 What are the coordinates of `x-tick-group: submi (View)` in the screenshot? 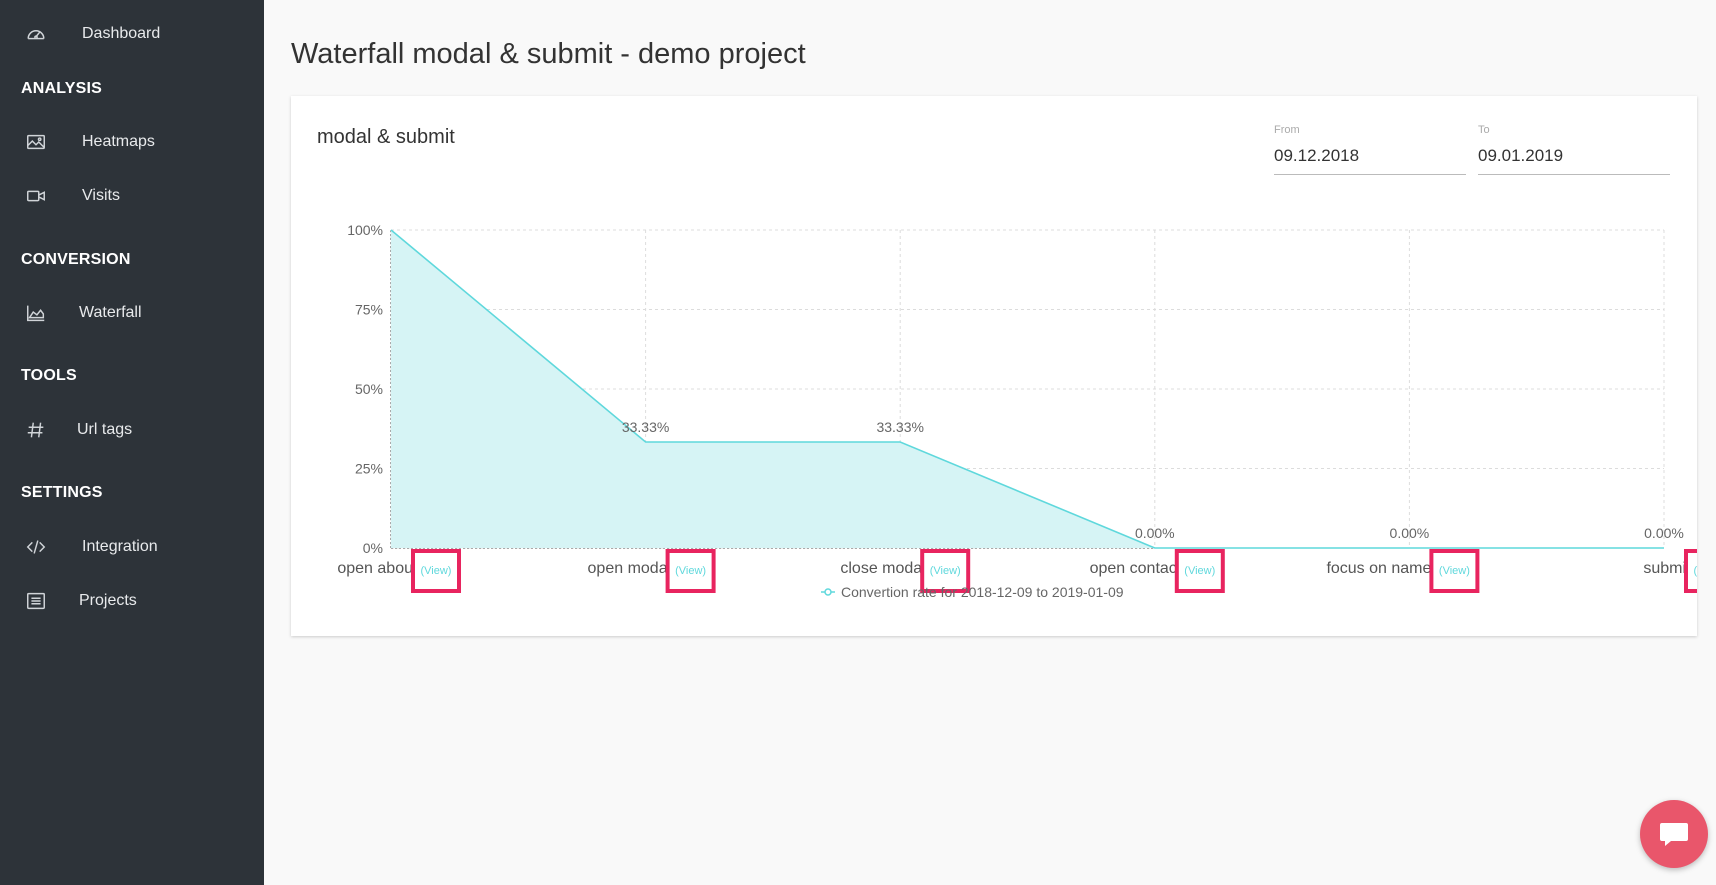 It's located at (1670, 571).